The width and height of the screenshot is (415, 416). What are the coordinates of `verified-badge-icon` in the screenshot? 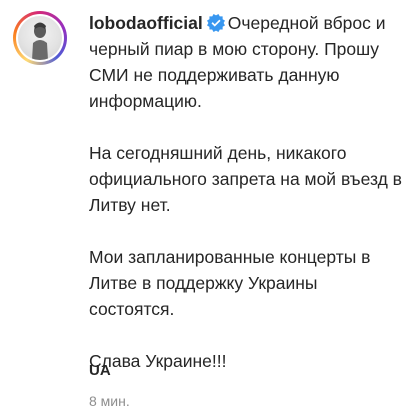 It's located at (215, 23).